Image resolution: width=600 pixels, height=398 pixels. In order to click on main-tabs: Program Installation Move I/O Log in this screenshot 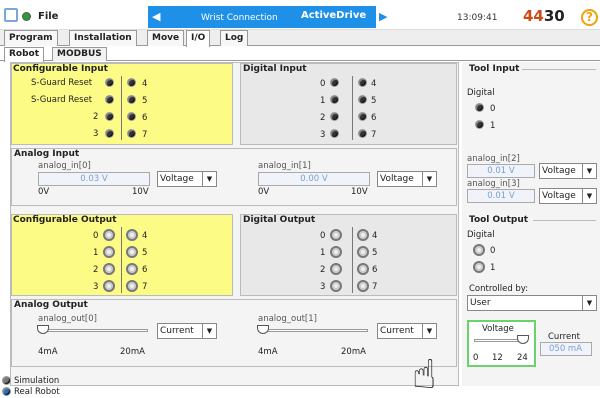, I will do `click(300, 38)`.